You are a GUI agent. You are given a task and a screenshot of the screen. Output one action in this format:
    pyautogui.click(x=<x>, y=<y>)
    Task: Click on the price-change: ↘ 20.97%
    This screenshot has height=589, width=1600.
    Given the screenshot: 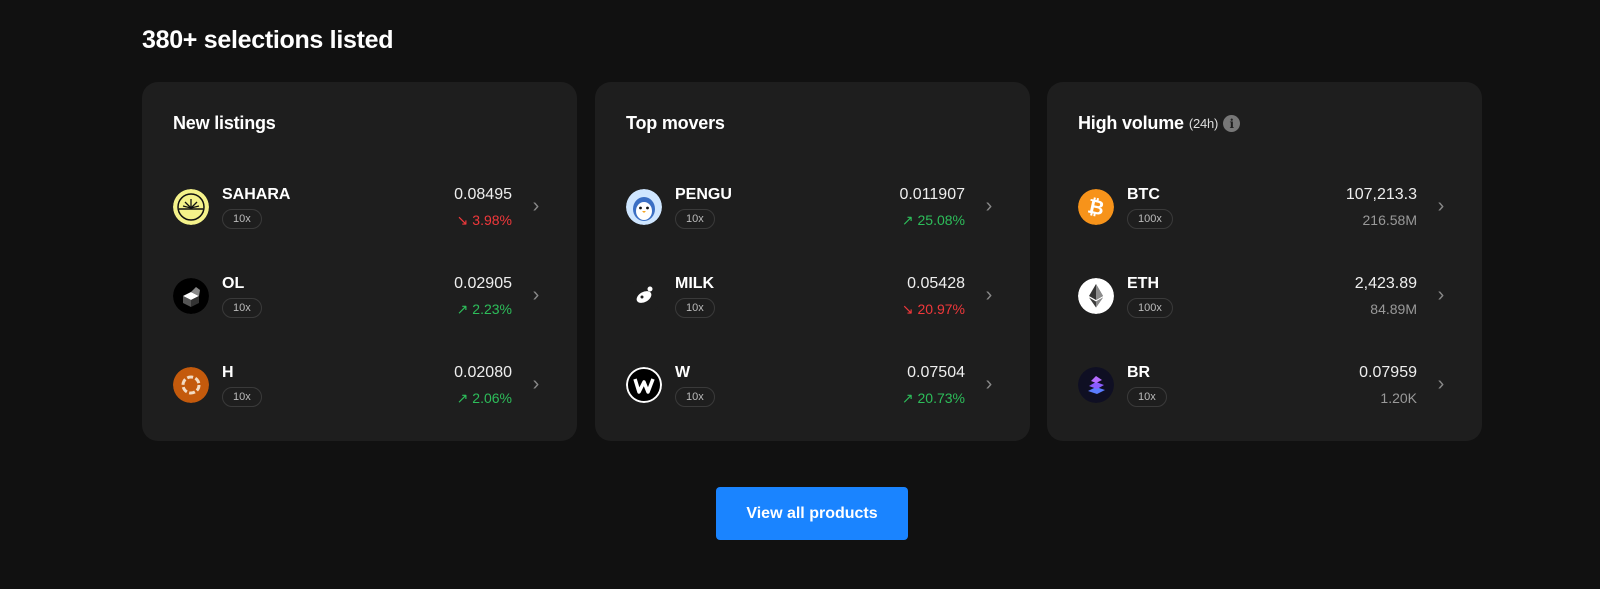 What is the action you would take?
    pyautogui.click(x=933, y=309)
    